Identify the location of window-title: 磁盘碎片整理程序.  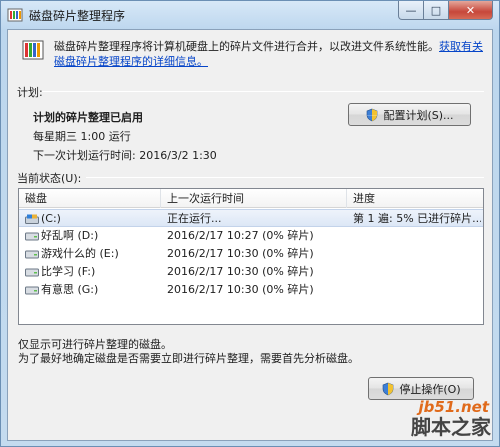
(77, 16).